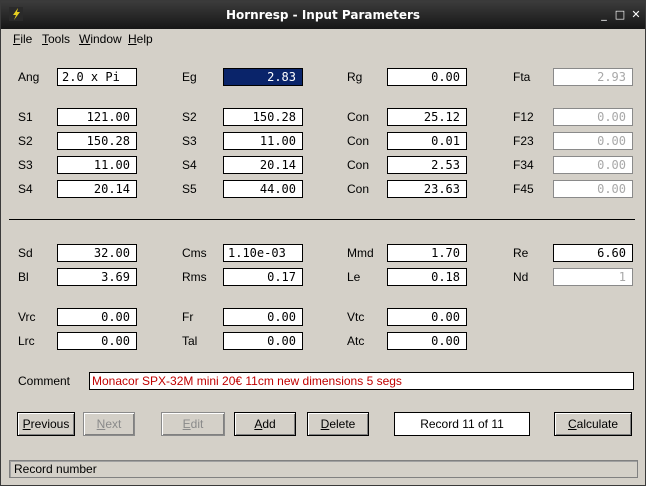 Image resolution: width=646 pixels, height=486 pixels. I want to click on param-field-tal: 0.00, so click(263, 341).